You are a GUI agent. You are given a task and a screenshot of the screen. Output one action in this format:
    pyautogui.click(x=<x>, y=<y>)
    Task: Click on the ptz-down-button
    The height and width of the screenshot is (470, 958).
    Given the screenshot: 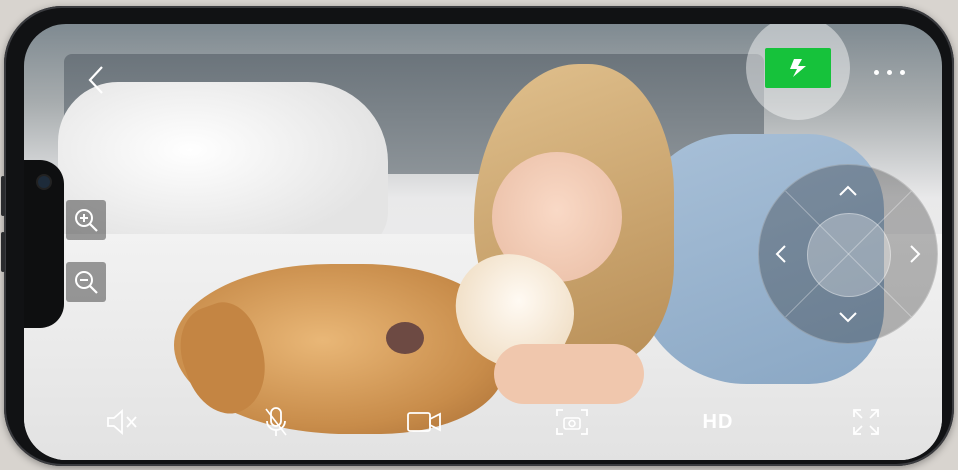 What is the action you would take?
    pyautogui.click(x=848, y=317)
    